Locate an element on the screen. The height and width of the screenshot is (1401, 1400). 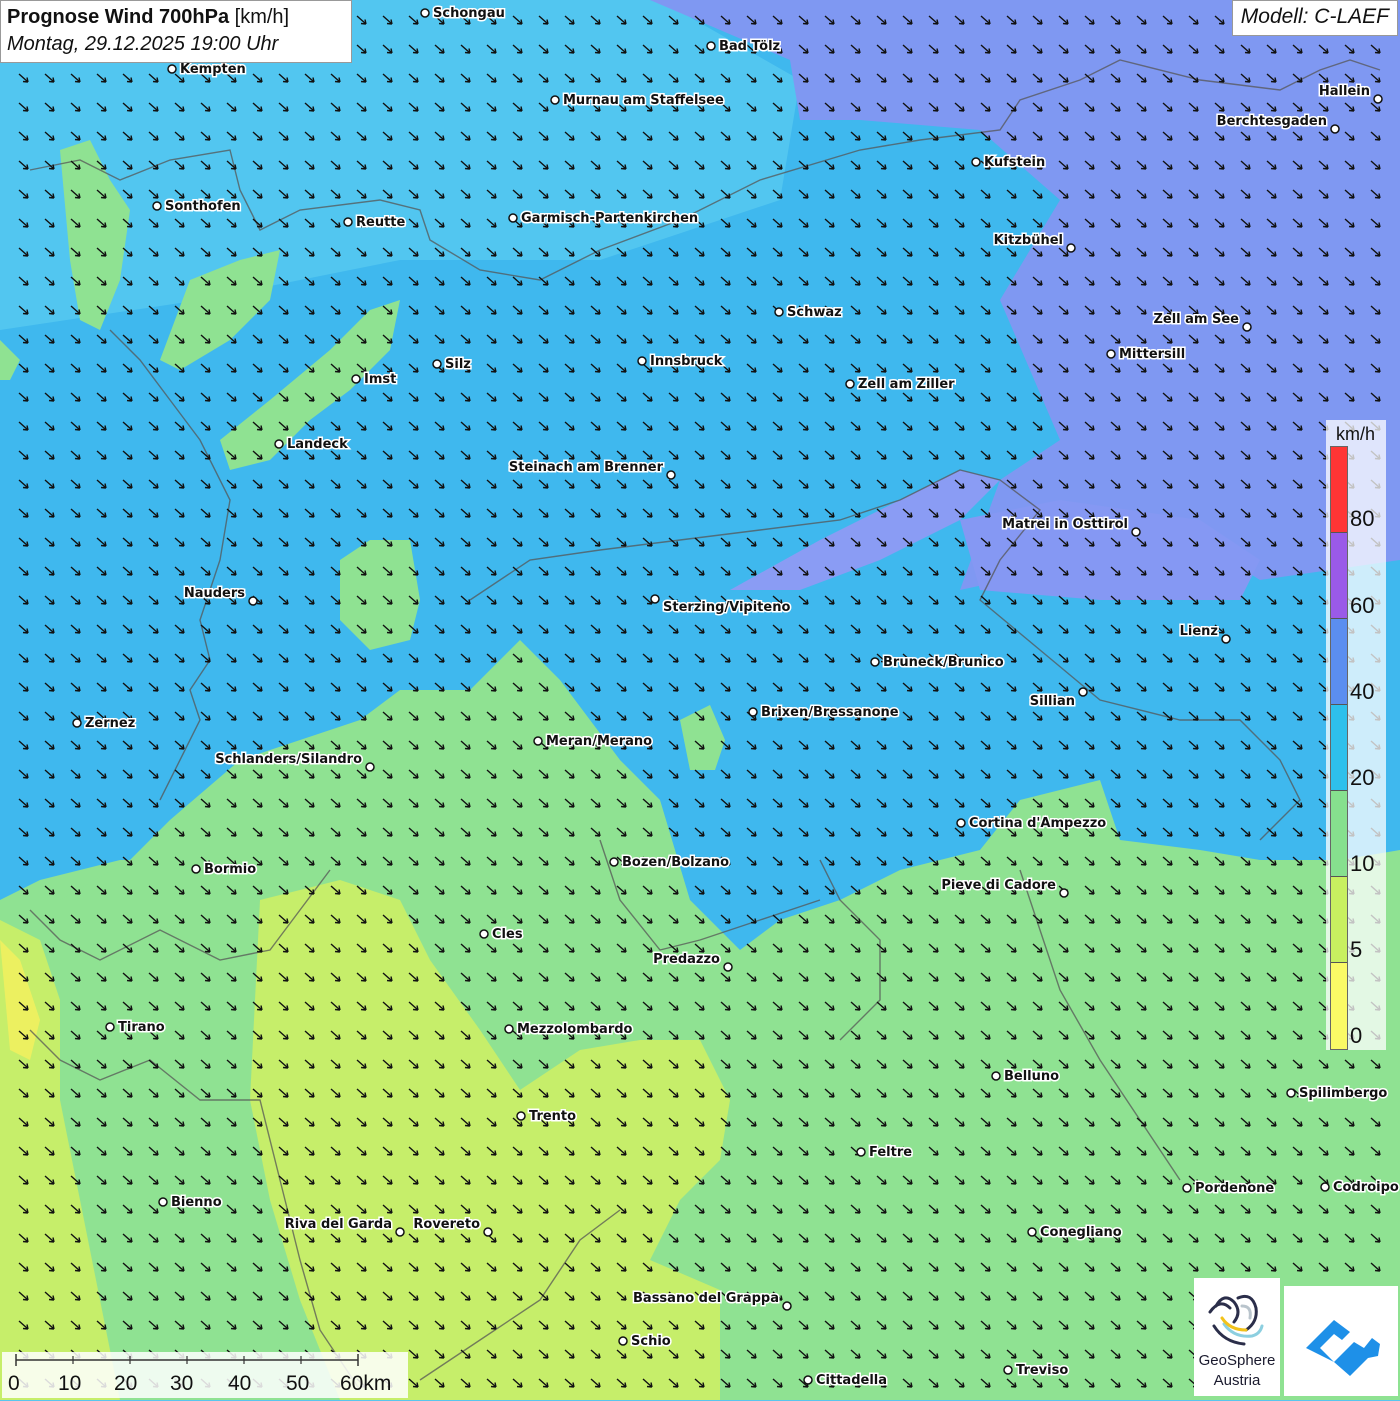
geosphere-logo: GeoSphere Austria is located at coordinates (1237, 1337).